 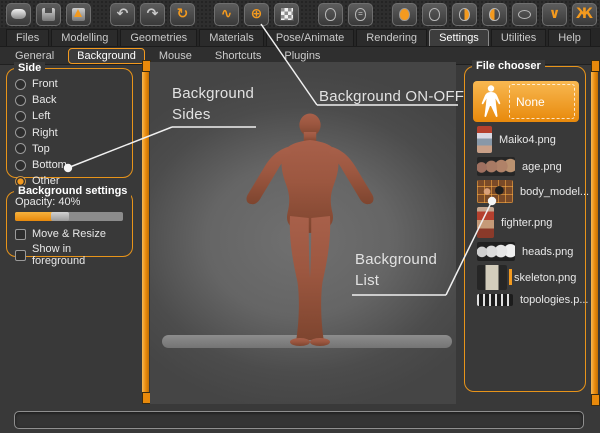 I want to click on wave-icon: ∿, so click(x=226, y=14).